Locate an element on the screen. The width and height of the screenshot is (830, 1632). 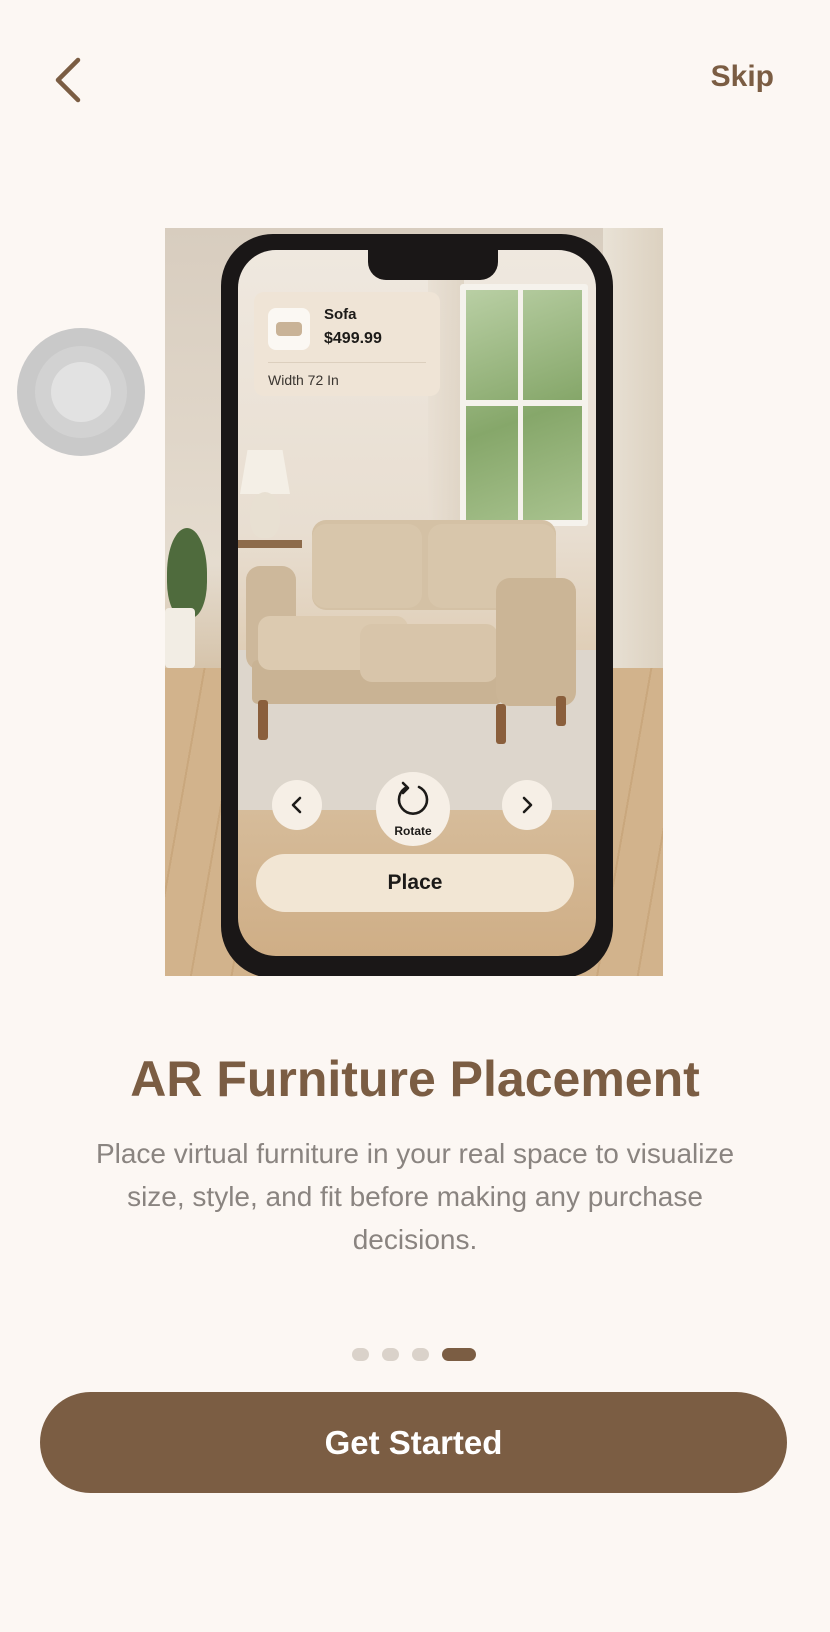
product-price: $499.99 is located at coordinates (353, 338).